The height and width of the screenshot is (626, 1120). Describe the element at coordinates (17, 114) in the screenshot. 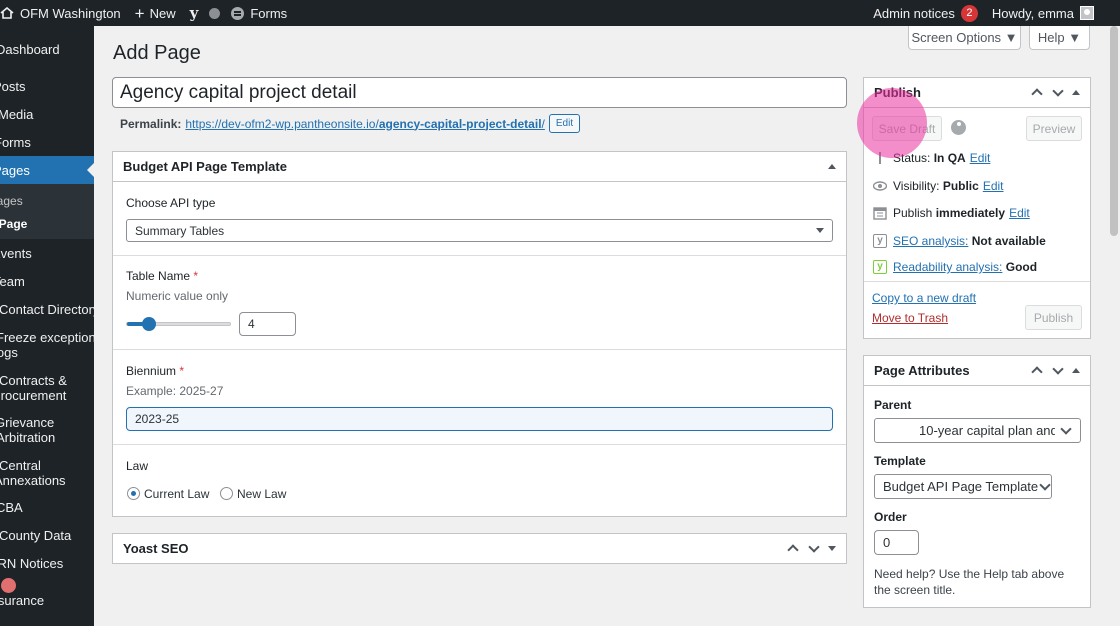

I see `sidebar-item-label: Media` at that location.